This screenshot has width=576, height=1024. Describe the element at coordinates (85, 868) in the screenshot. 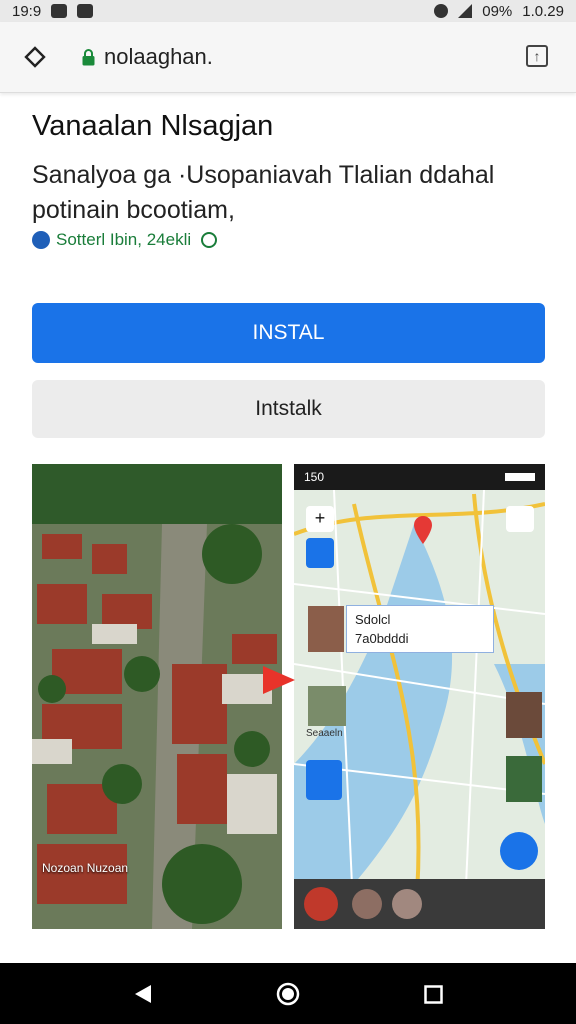

I see `screenshot-caption: Nozoan Nuzoan` at that location.